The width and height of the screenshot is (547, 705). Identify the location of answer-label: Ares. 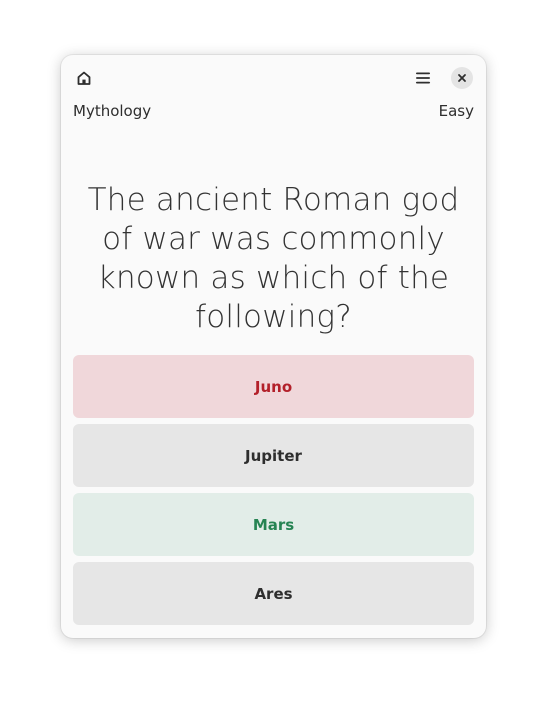
(273, 593).